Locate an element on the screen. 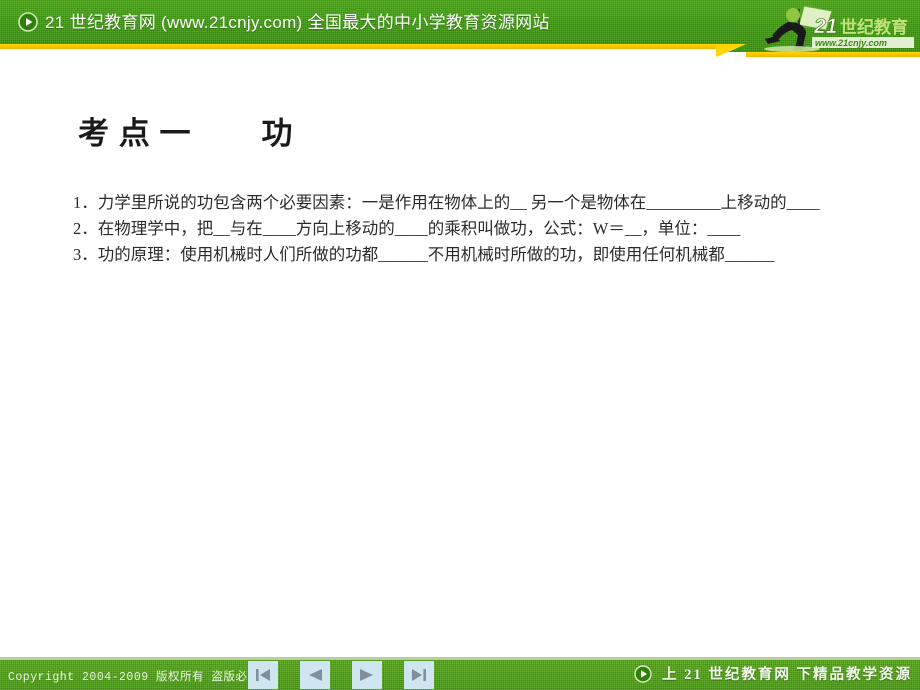  skip-to-start-icon is located at coordinates (263, 675).